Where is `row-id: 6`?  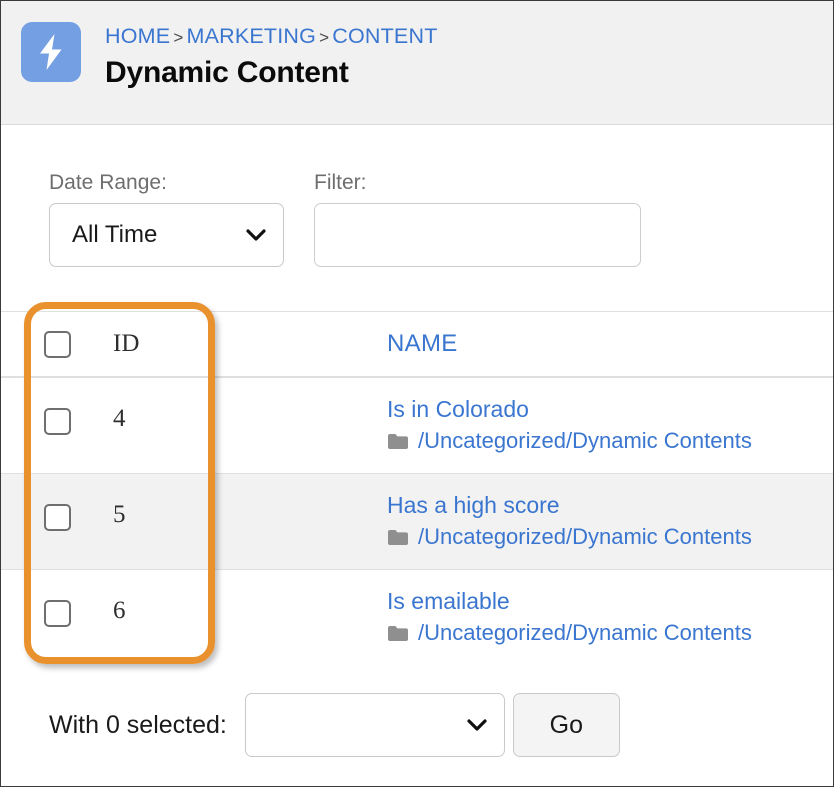 row-id: 6 is located at coordinates (119, 610).